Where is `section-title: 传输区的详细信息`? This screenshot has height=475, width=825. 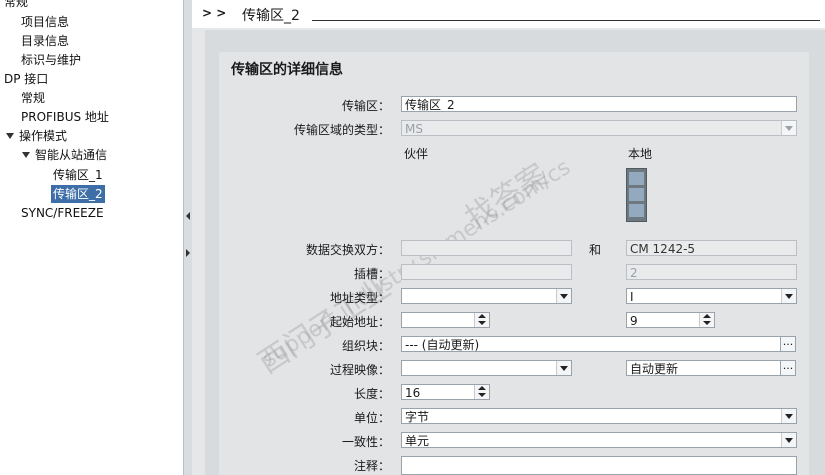
section-title: 传输区的详细信息 is located at coordinates (287, 70).